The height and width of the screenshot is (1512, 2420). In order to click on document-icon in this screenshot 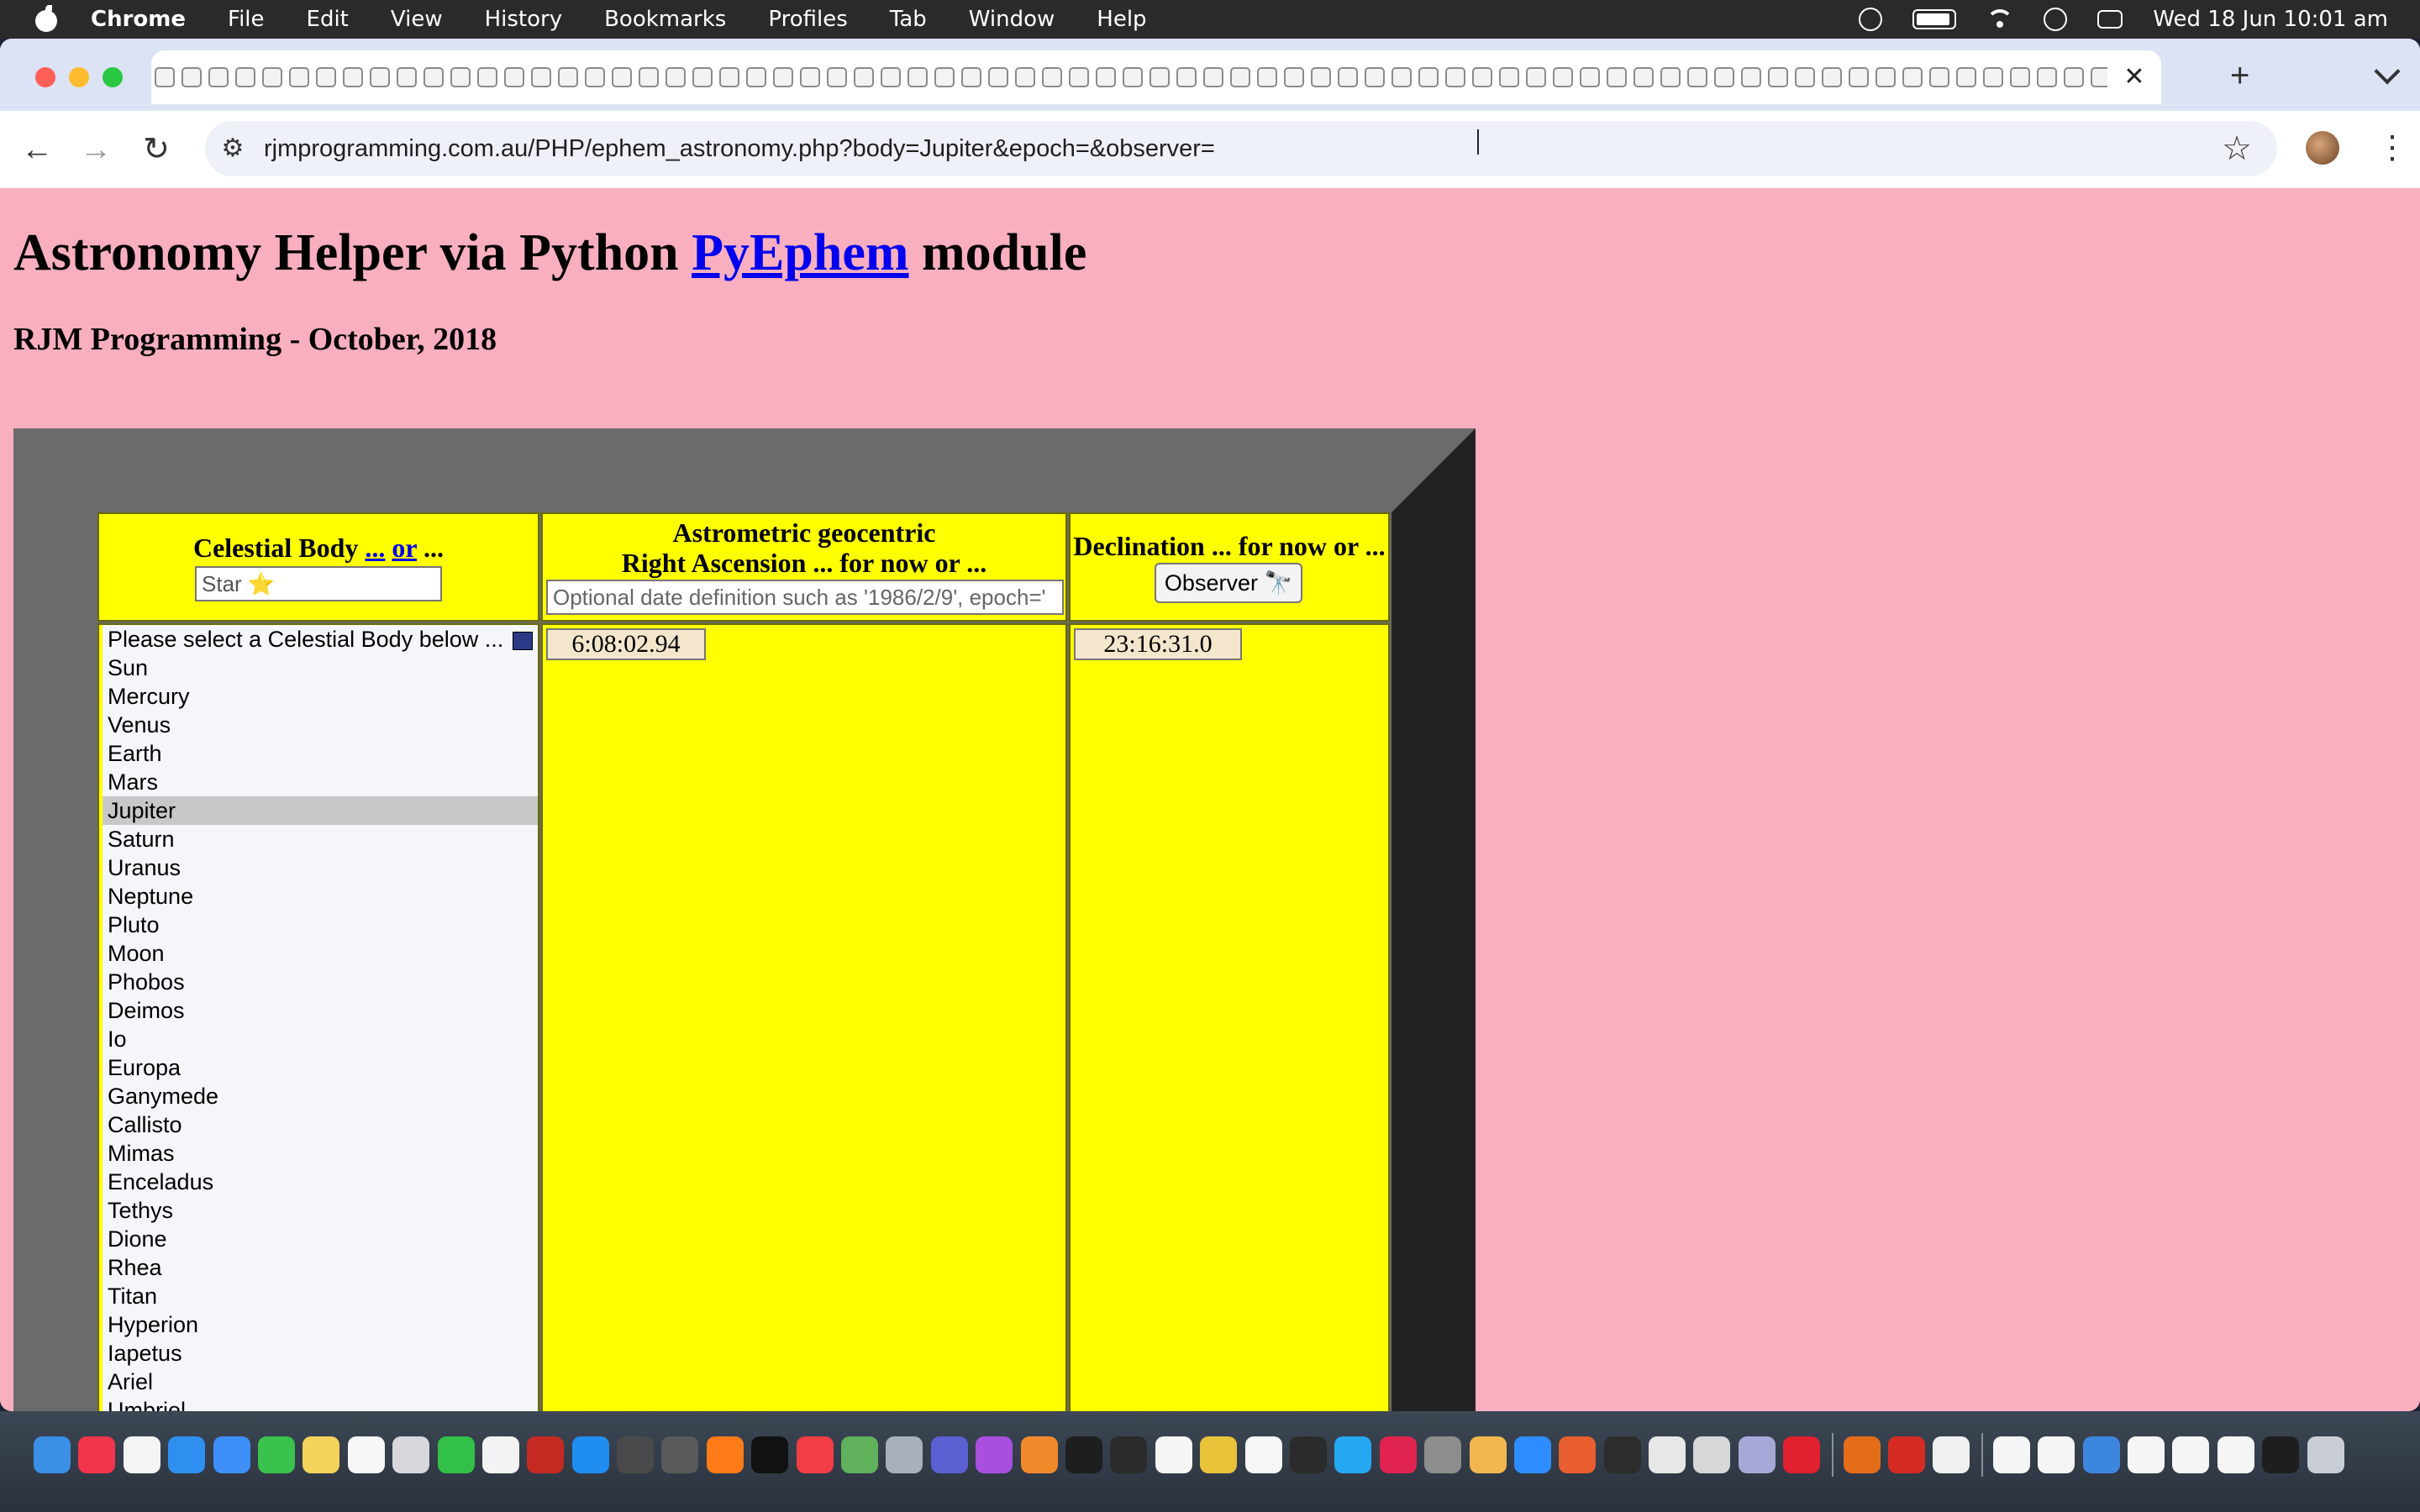, I will do `click(1263, 1454)`.